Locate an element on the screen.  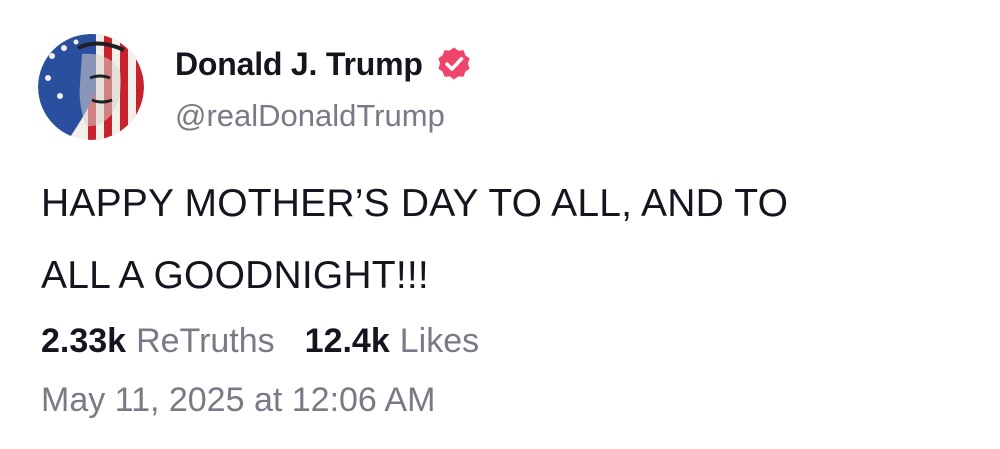
likes-stat: 12.4k Likes is located at coordinates (392, 341).